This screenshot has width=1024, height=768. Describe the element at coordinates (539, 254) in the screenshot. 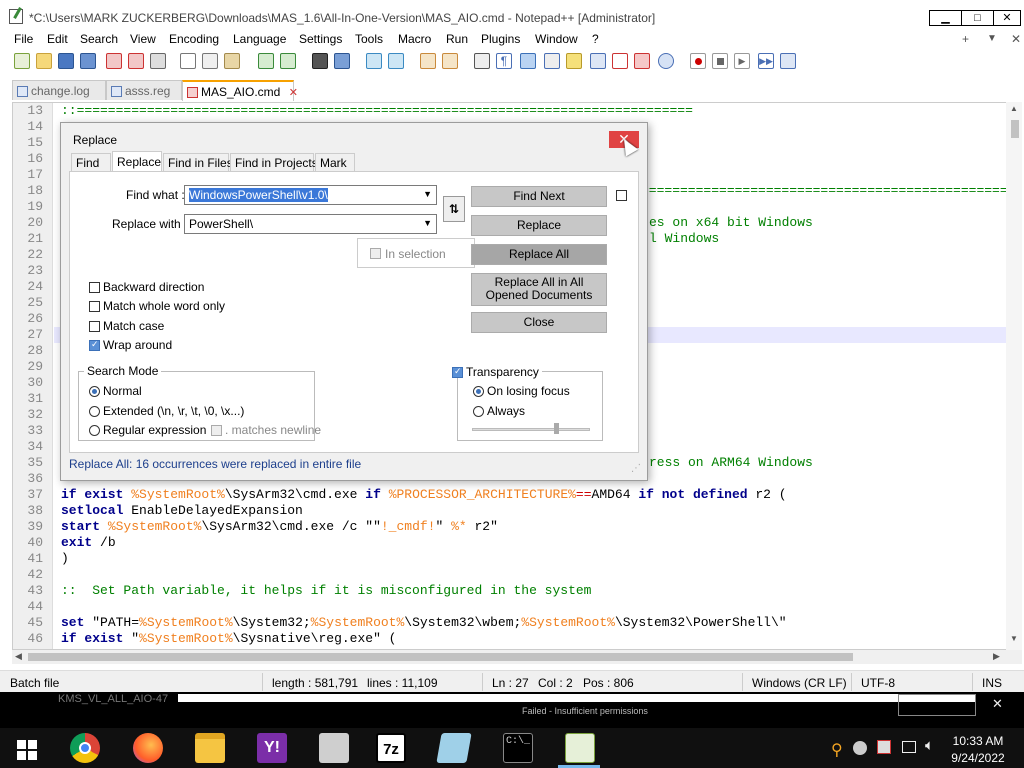

I see `replace-all-button: Replace All` at that location.